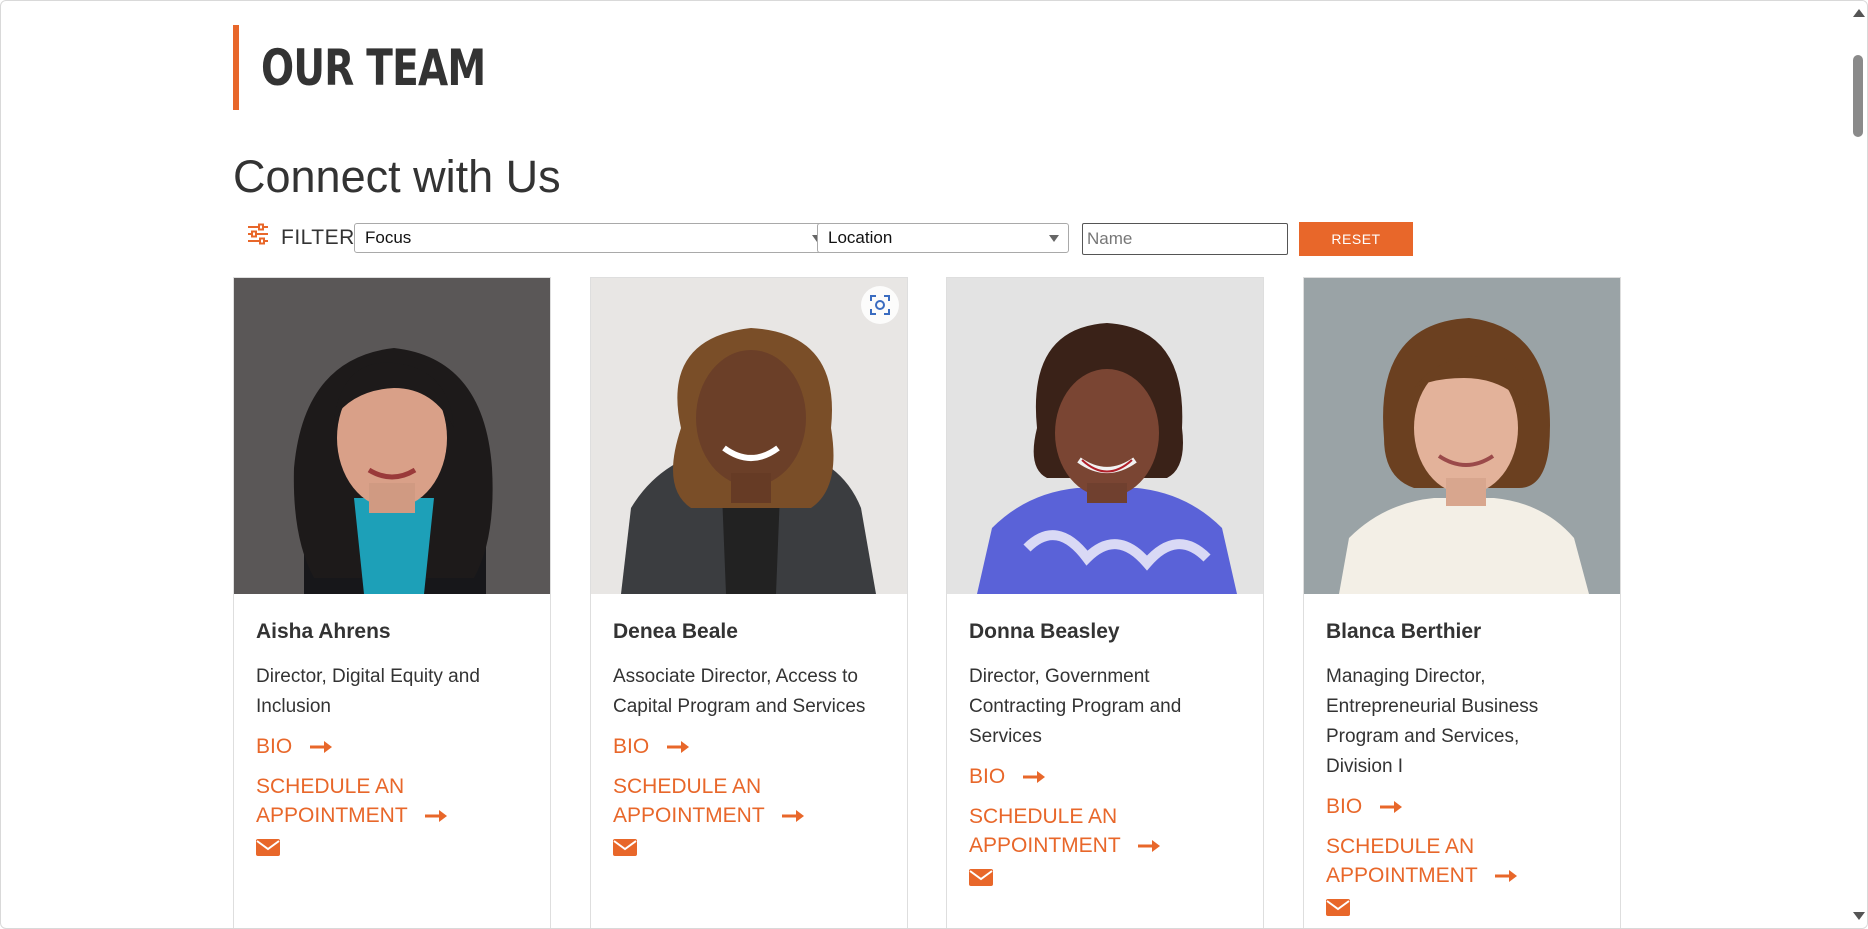 This screenshot has height=929, width=1868. I want to click on sliders-icon, so click(258, 234).